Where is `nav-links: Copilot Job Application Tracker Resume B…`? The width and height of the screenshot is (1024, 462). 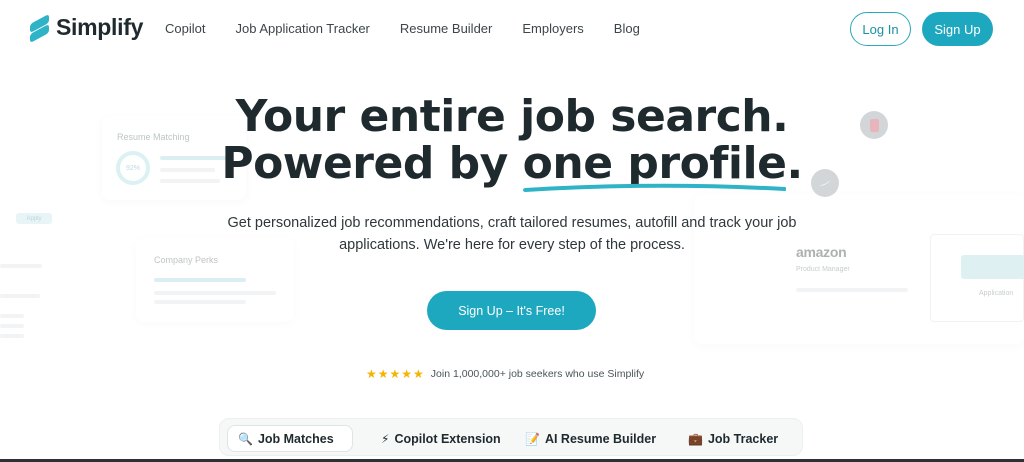 nav-links: Copilot Job Application Tracker Resume B… is located at coordinates (417, 28).